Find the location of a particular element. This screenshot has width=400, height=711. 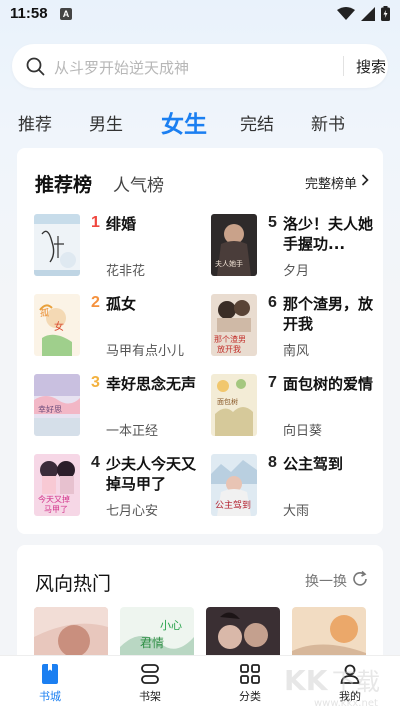

nav-label: 书架 is located at coordinates (150, 696).